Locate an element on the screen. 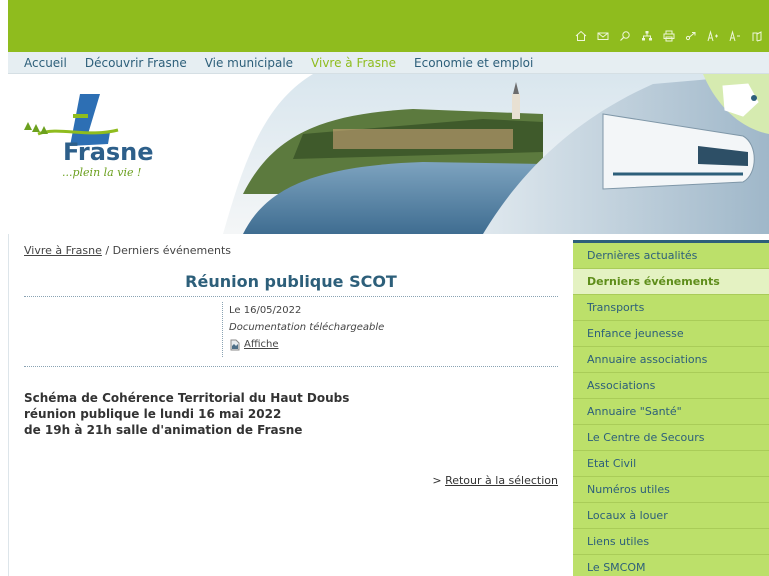 The height and width of the screenshot is (576, 769). toolbar is located at coordinates (669, 36).